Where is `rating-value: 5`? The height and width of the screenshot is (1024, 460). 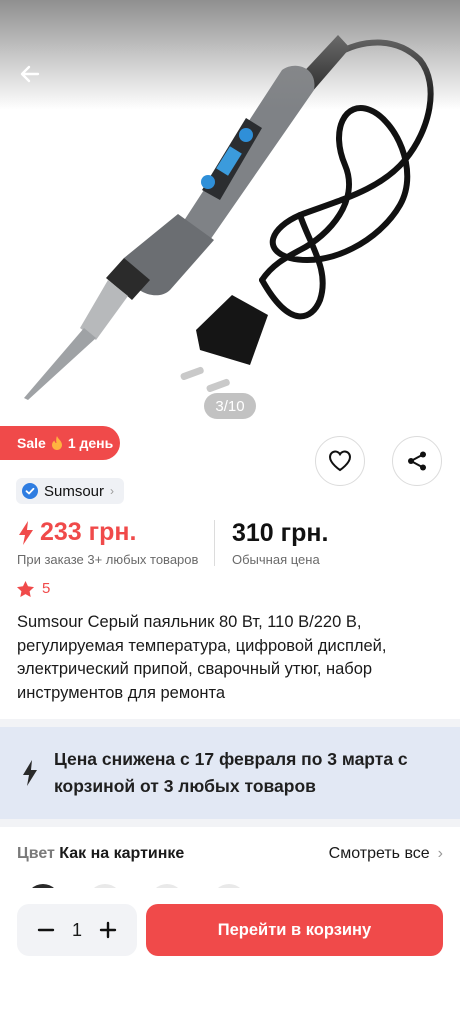 rating-value: 5 is located at coordinates (46, 588).